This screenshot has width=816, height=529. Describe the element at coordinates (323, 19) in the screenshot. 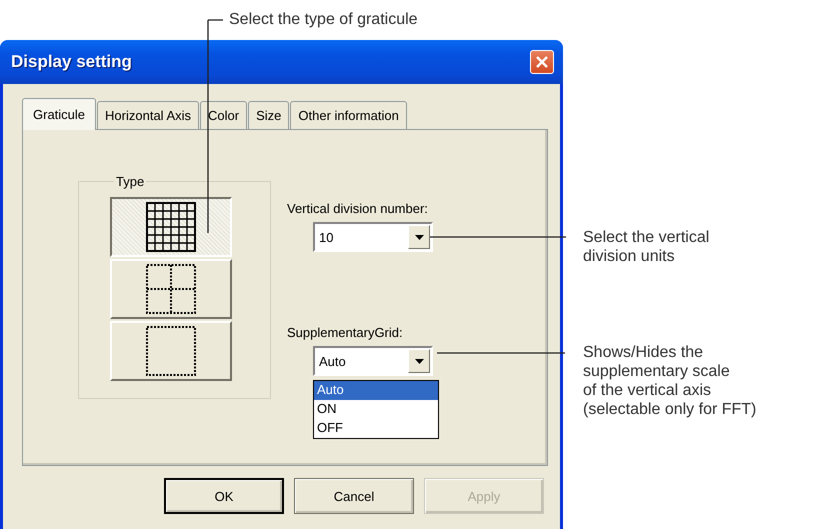

I see `callout-text: Select the type of graticule` at that location.